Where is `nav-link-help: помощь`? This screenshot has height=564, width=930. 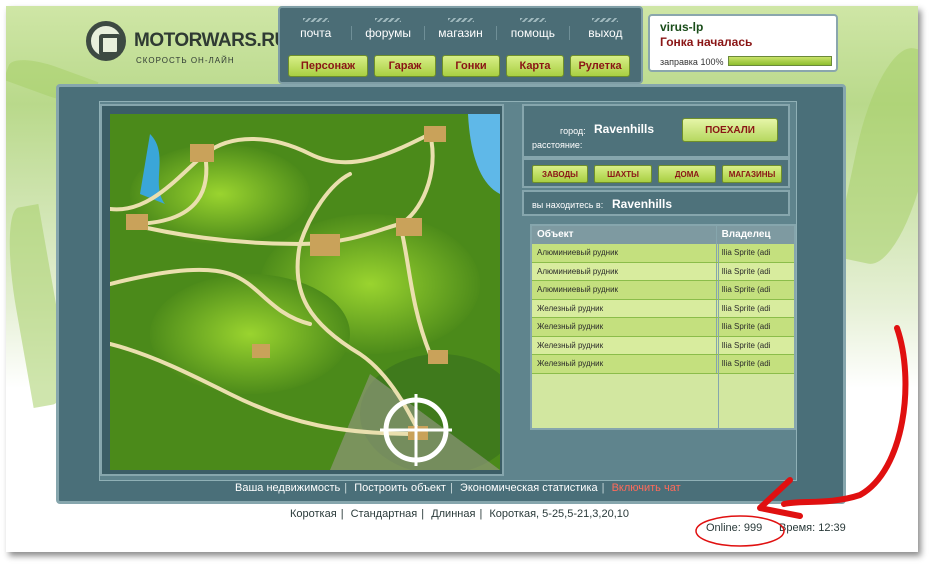 nav-link-help: помощь is located at coordinates (533, 29).